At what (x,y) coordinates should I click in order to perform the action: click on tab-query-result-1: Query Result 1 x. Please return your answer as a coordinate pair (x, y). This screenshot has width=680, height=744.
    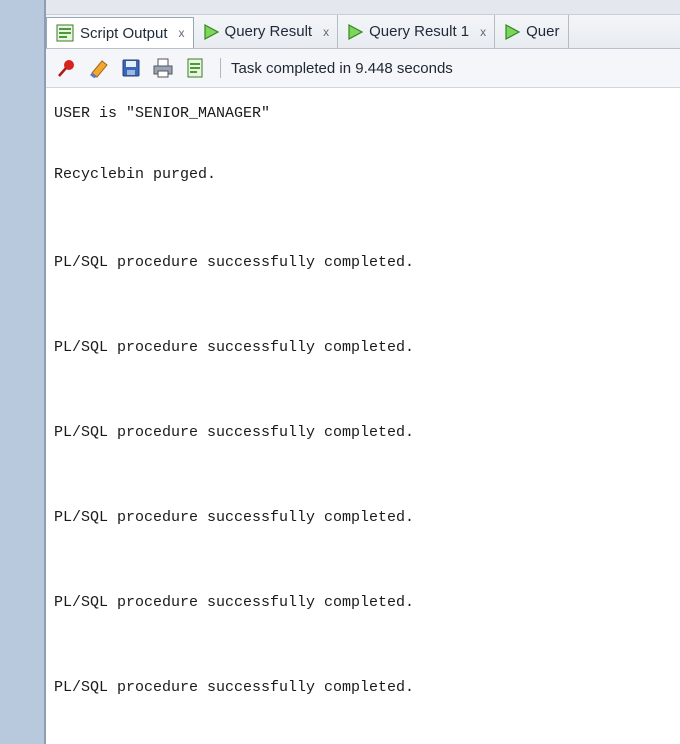
    Looking at the image, I should click on (417, 31).